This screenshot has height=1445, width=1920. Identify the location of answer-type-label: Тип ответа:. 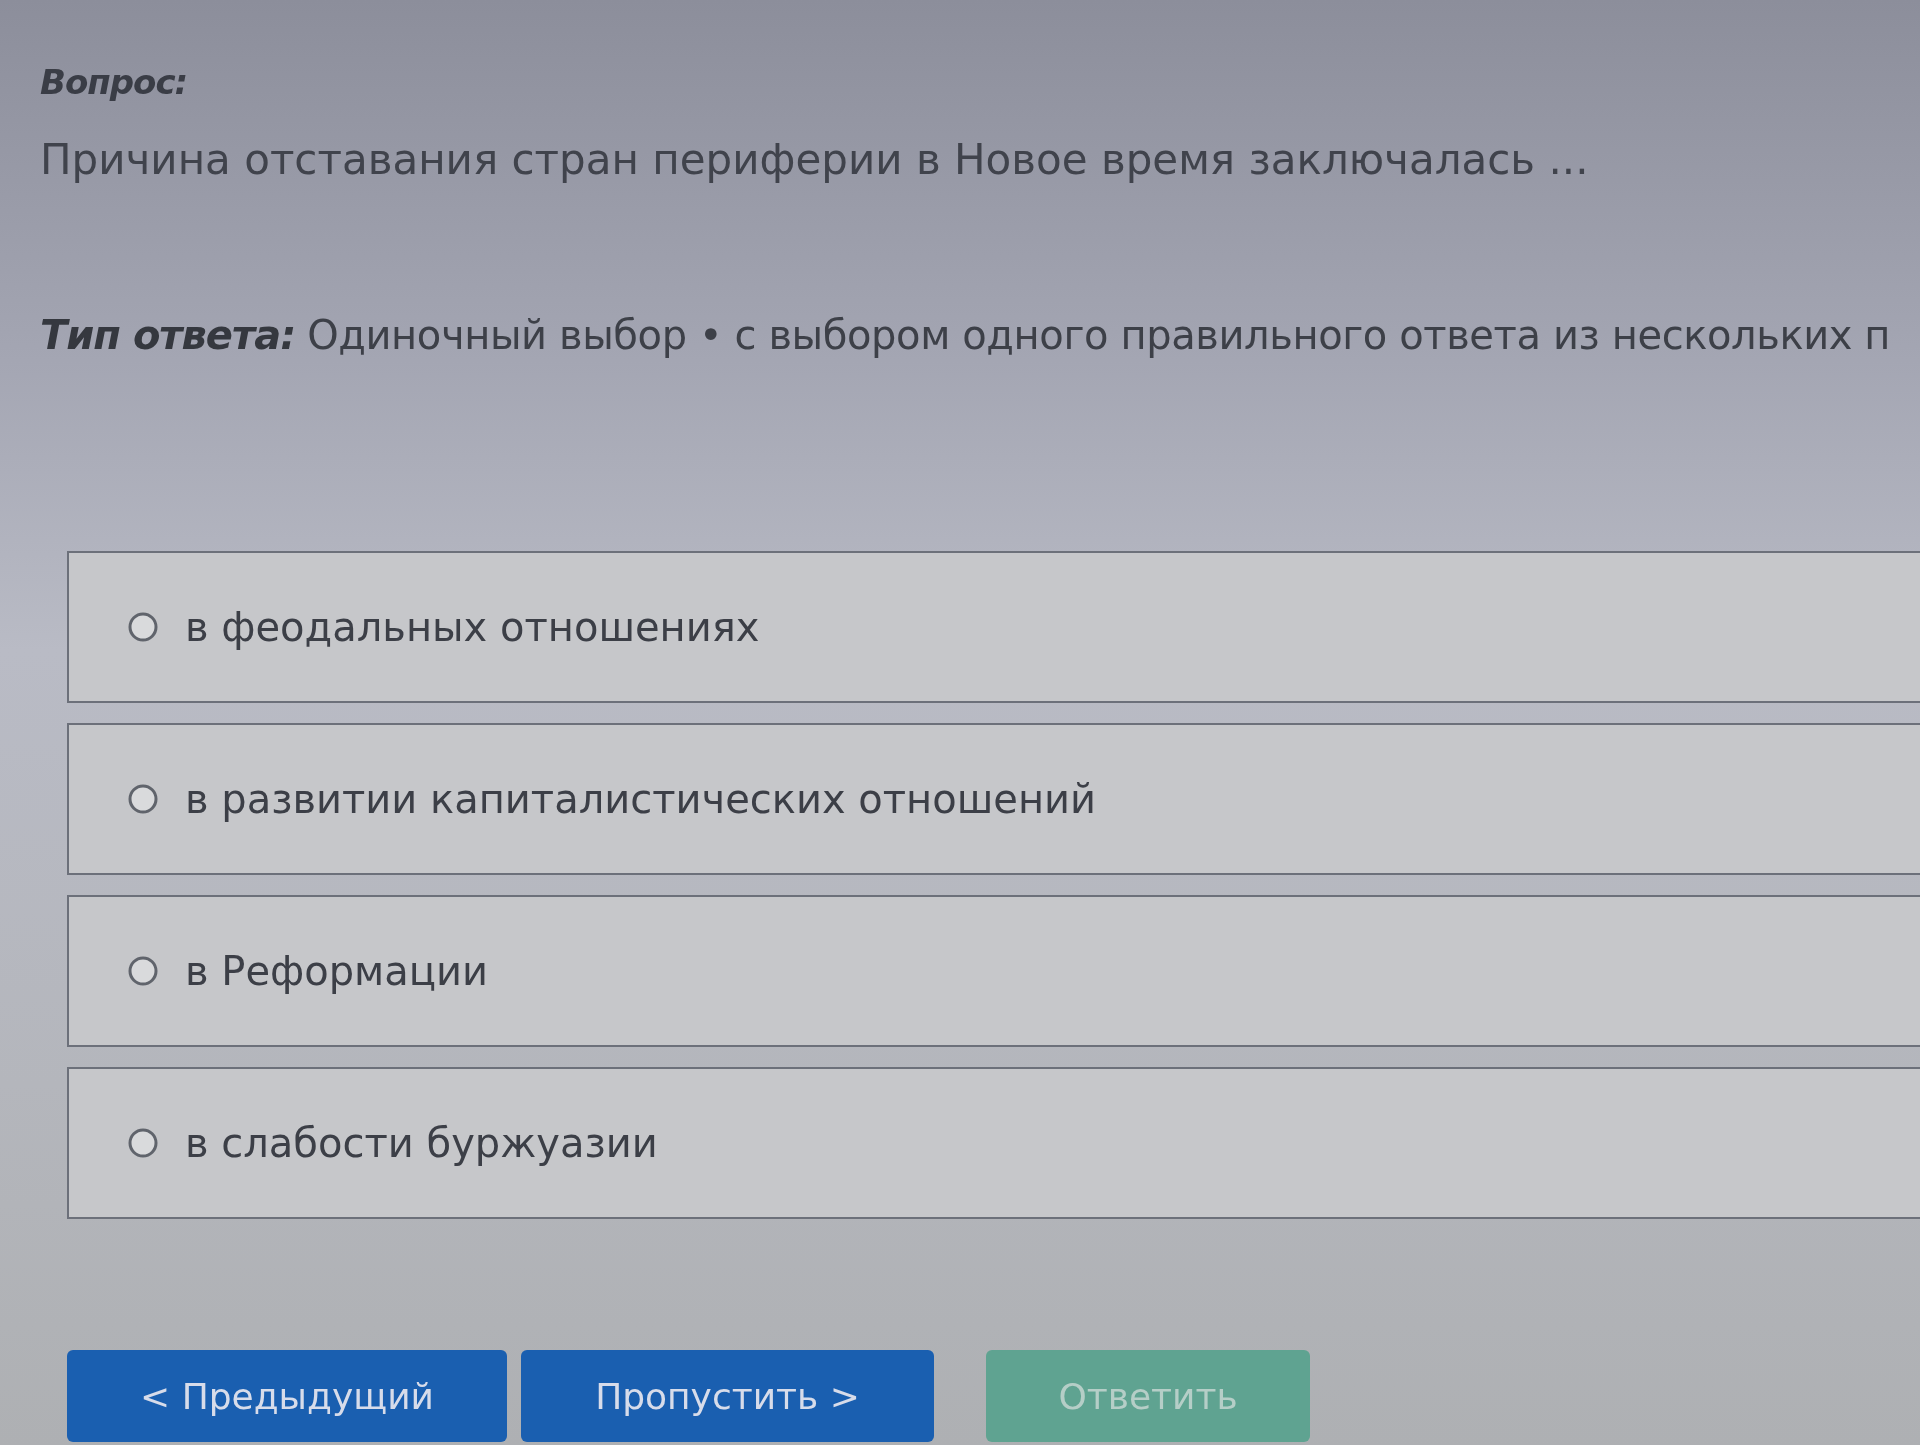
(168, 335).